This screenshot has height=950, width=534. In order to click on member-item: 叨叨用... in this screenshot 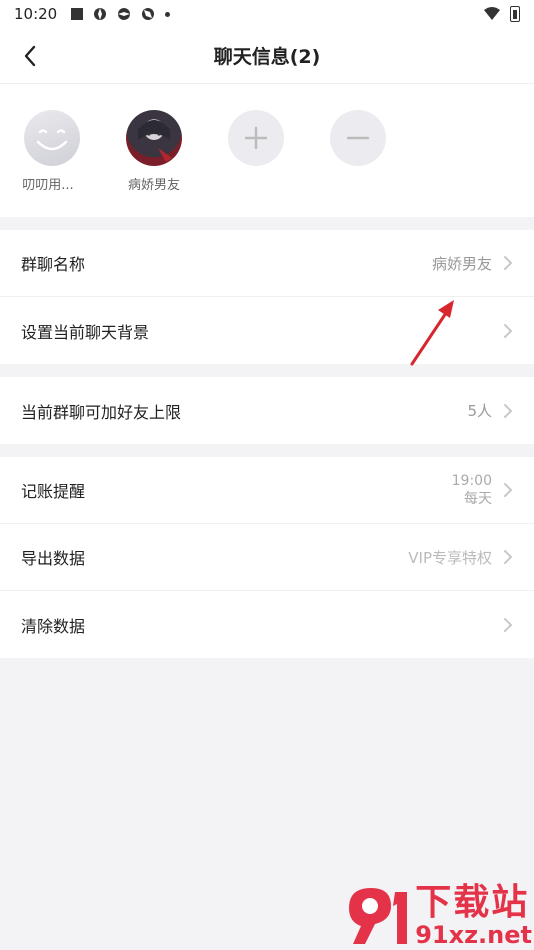, I will do `click(73, 163)`.